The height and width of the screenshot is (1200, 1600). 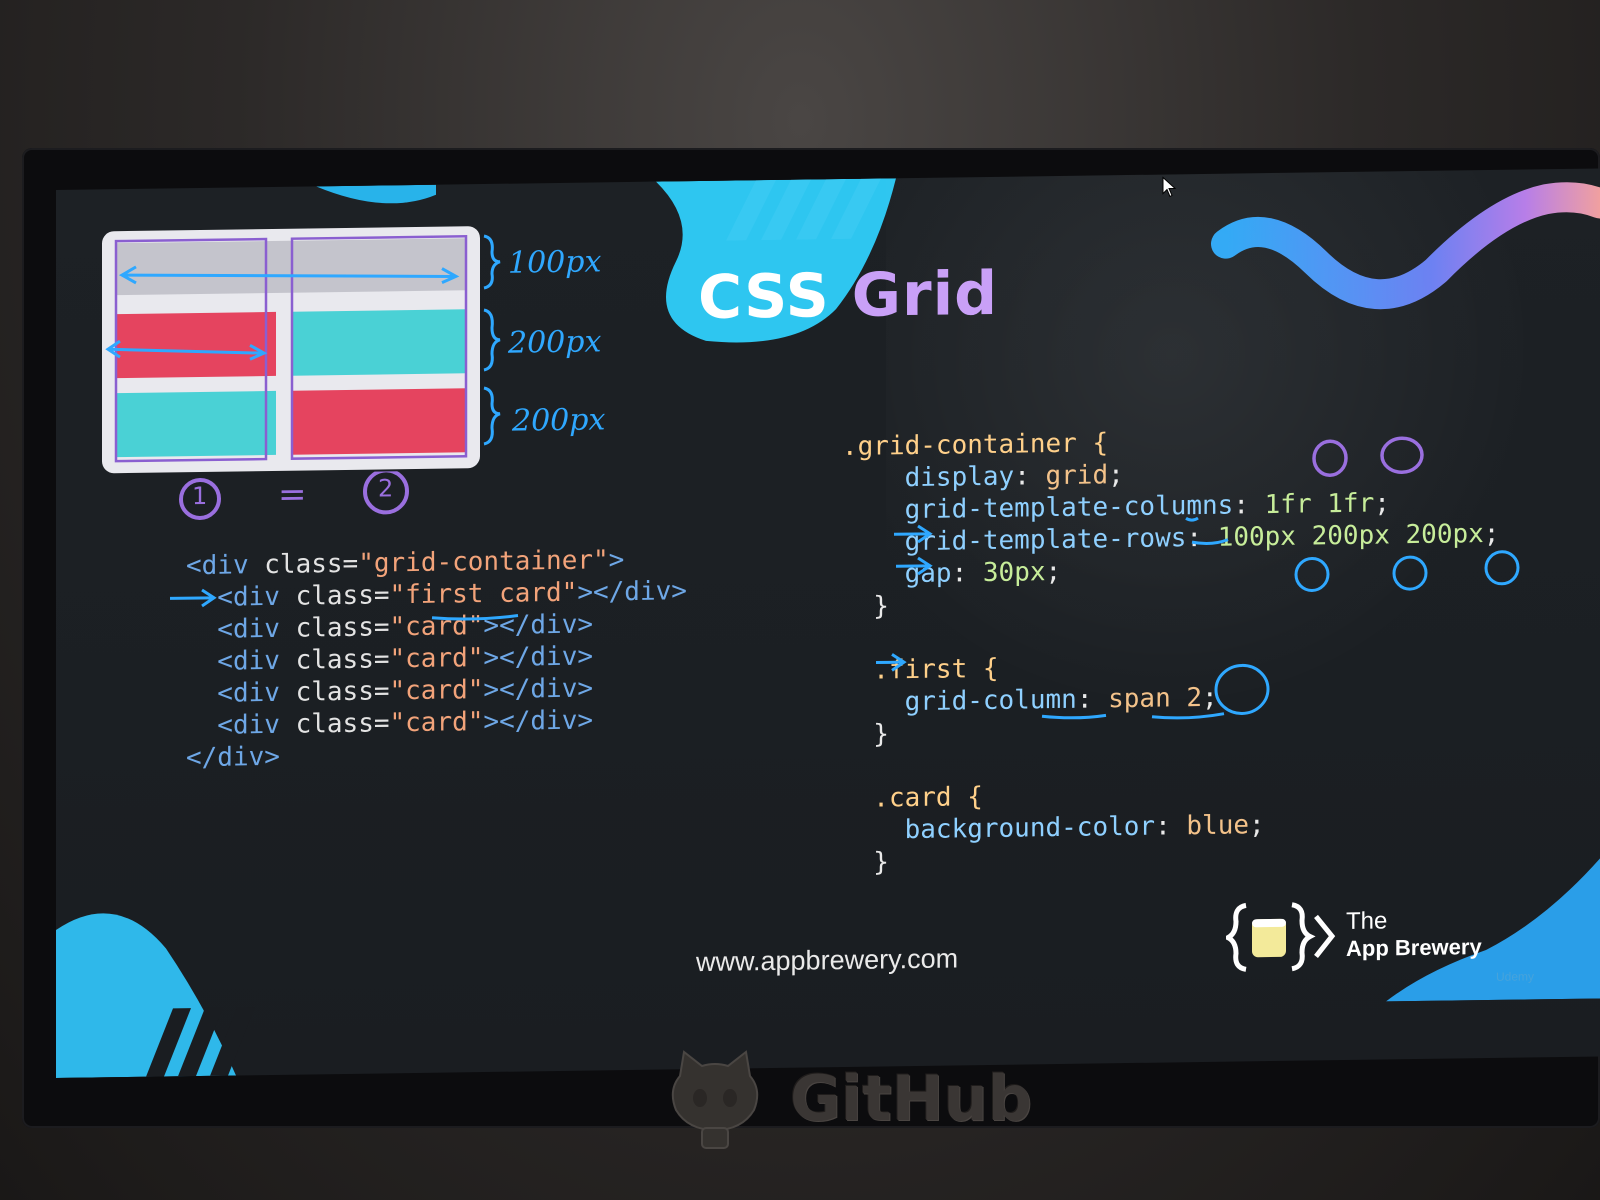 What do you see at coordinates (764, 297) in the screenshot?
I see `title-css: CSS` at bounding box center [764, 297].